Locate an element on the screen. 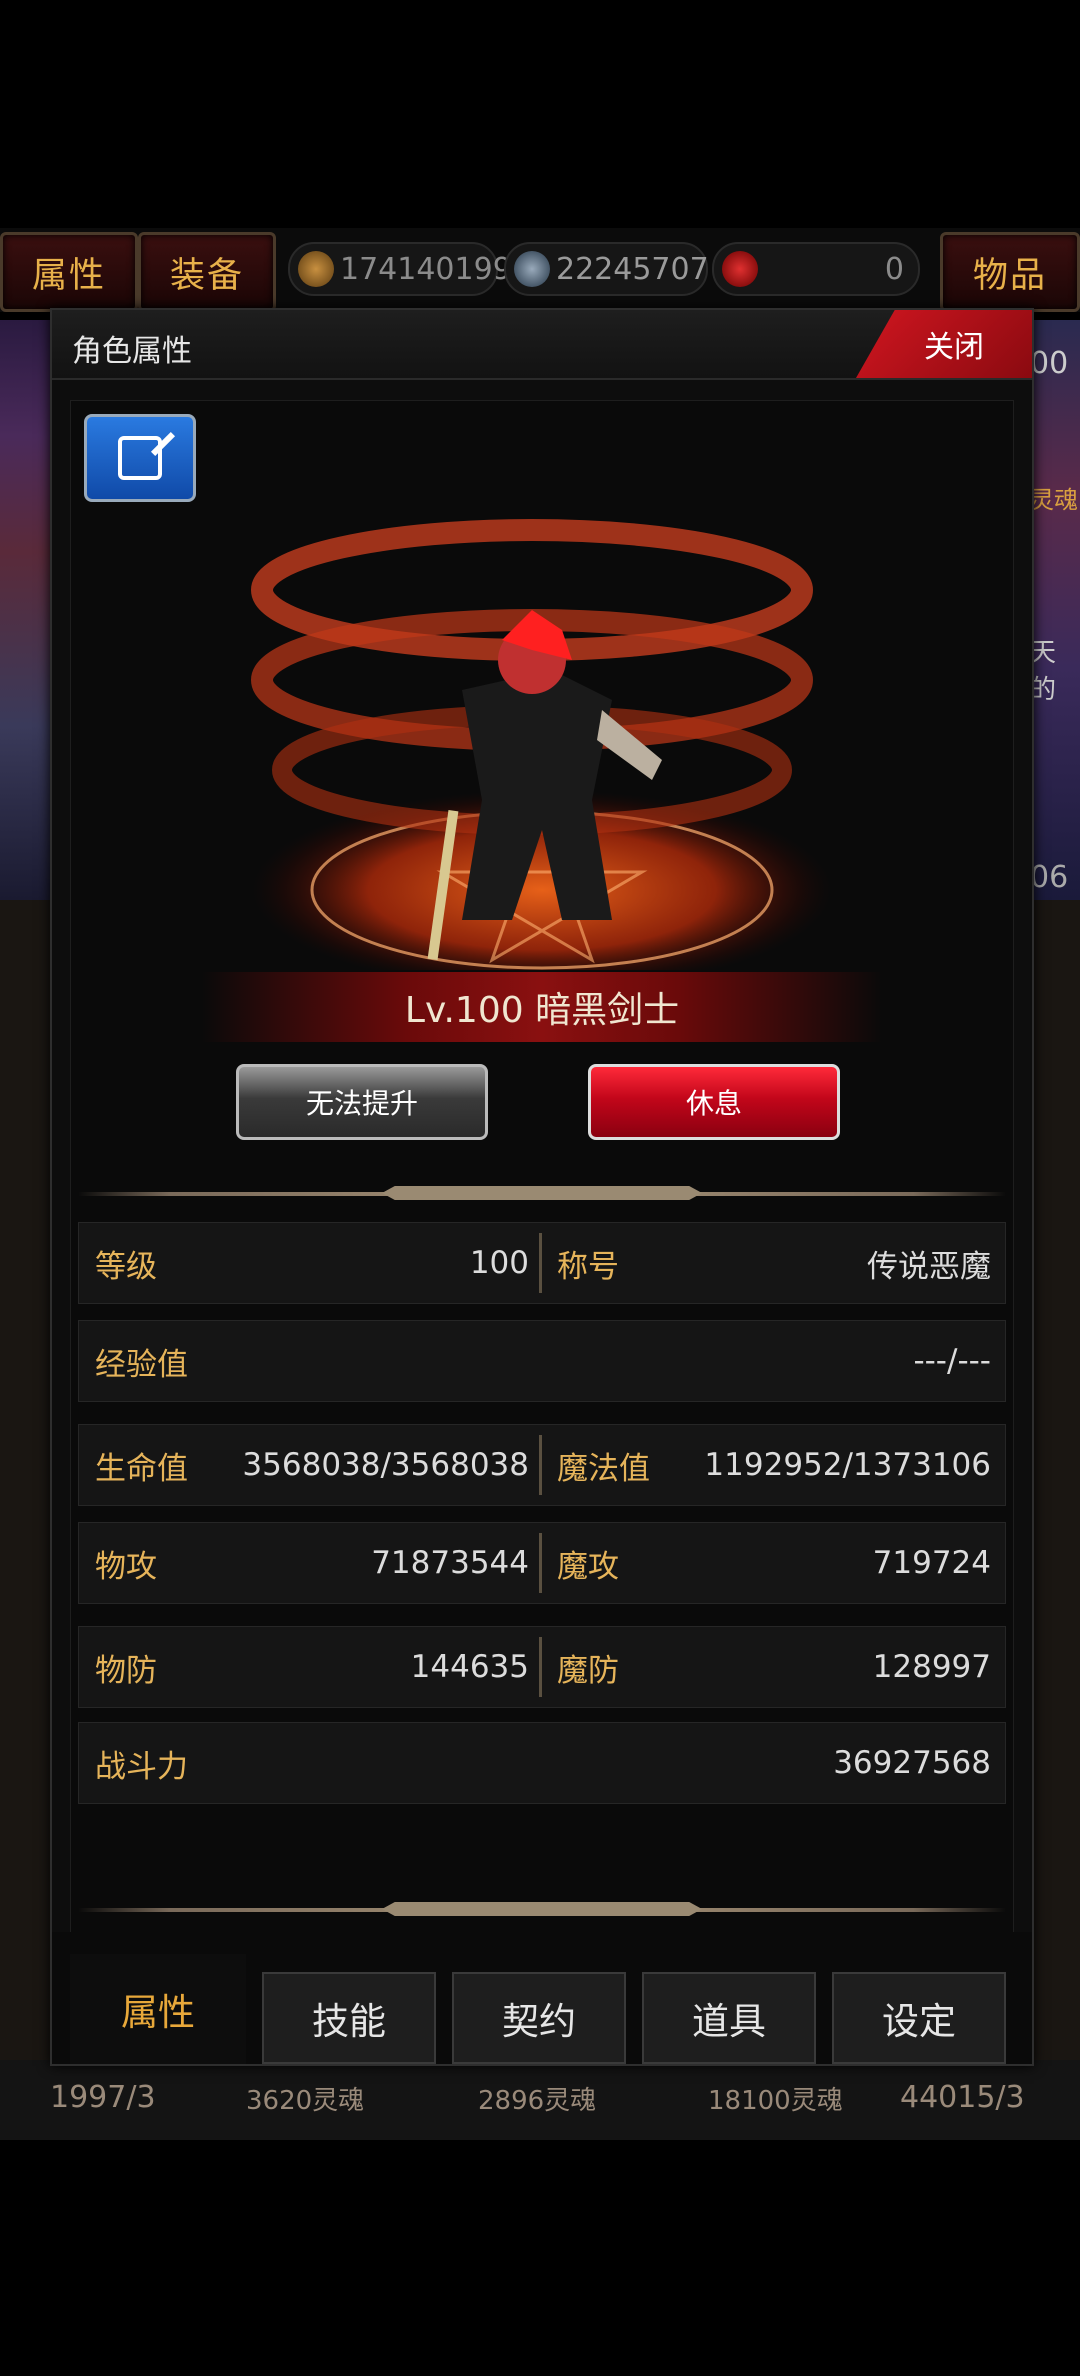 Image resolution: width=1080 pixels, height=2376 pixels. dialog-tab-bar: 属性 技能 契约 道具 设定 is located at coordinates (542, 1998).